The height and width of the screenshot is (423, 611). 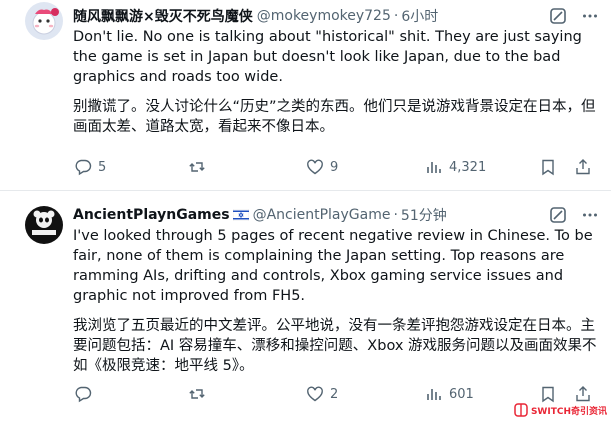 I want to click on like-count: 2, so click(x=334, y=394).